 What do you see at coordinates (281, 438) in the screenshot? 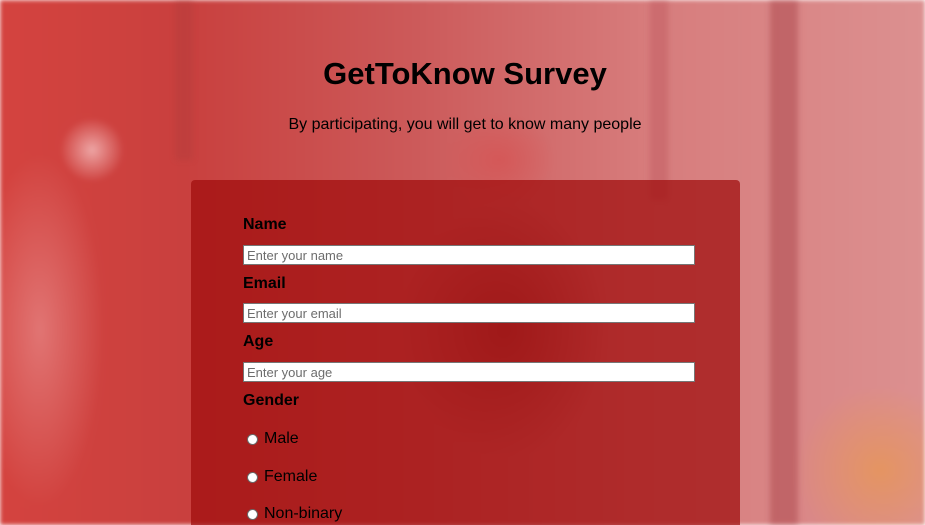
I see `gender-option-label: Male` at bounding box center [281, 438].